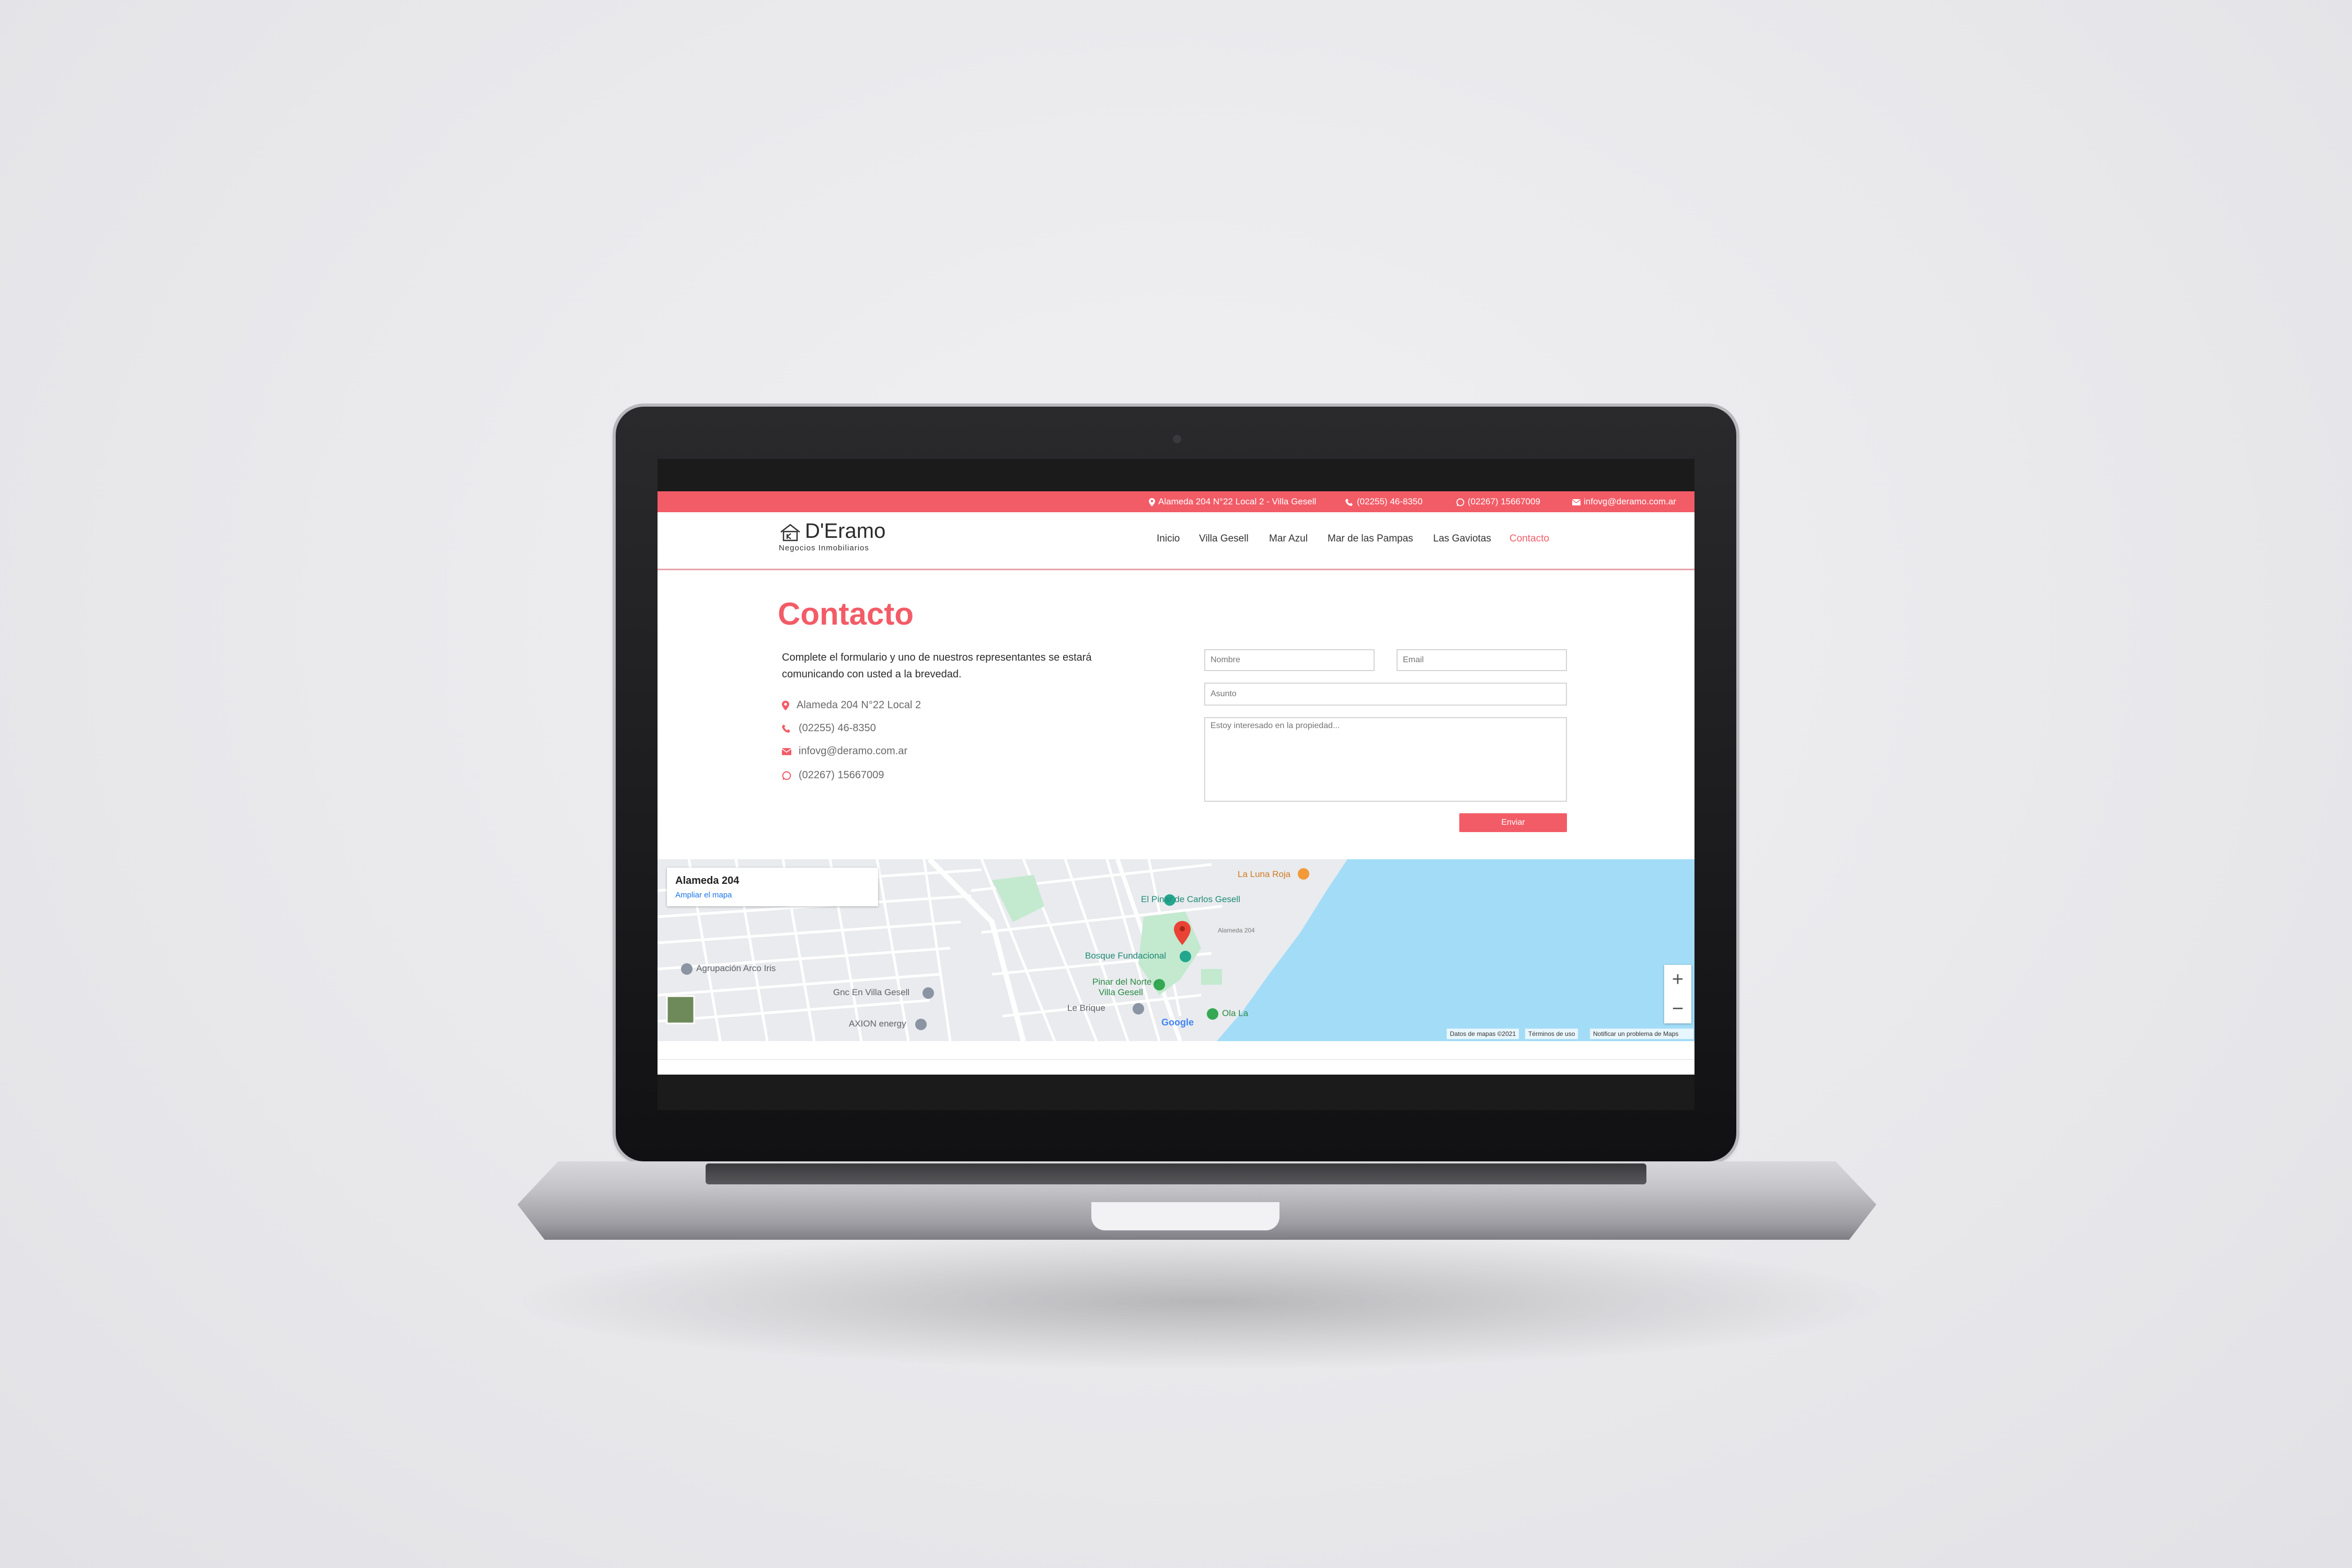  Describe the element at coordinates (1121, 992) in the screenshot. I see `map-label-pinar-norte-2: Villa Gesell` at that location.